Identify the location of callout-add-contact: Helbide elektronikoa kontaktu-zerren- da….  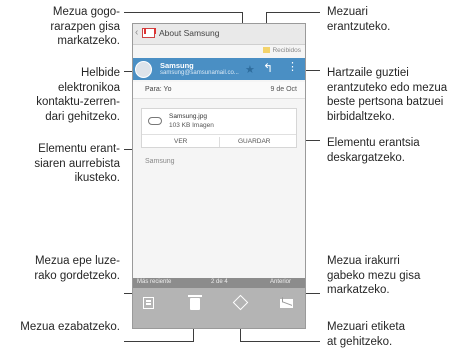
(78, 95).